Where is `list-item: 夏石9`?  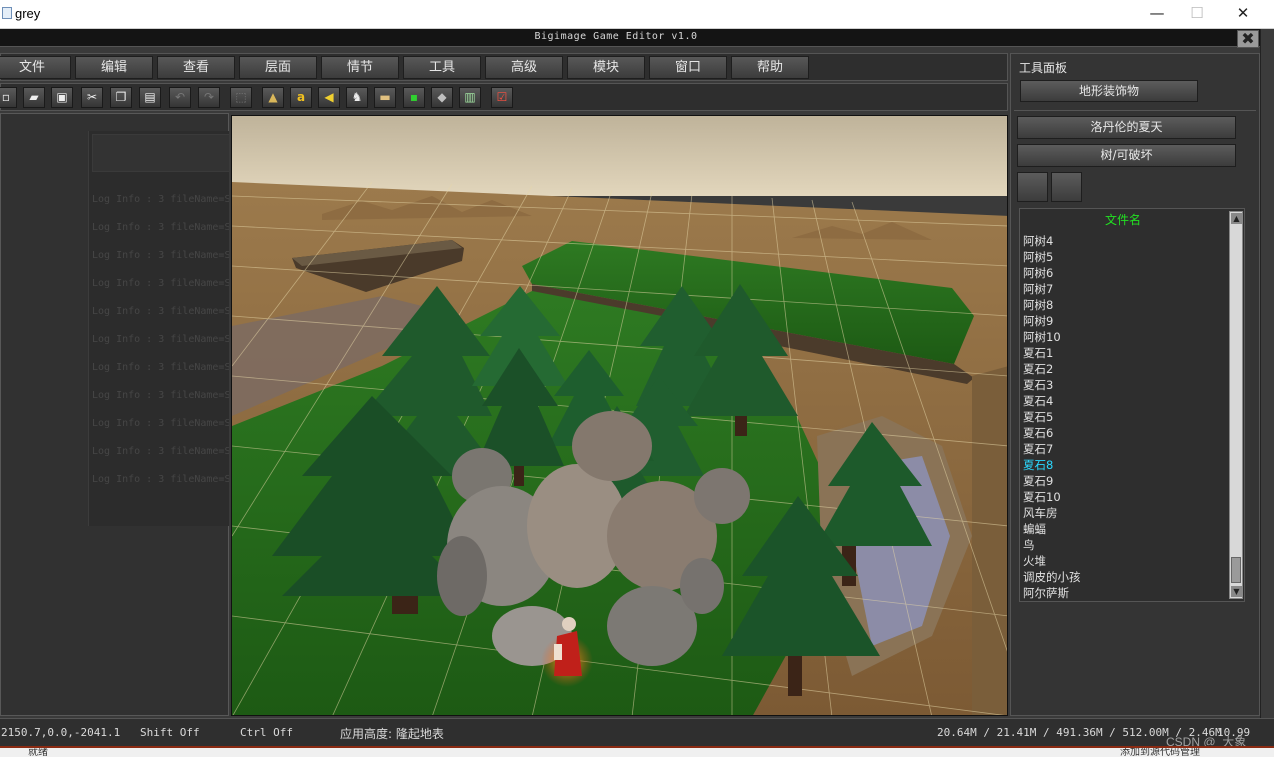 list-item: 夏石9 is located at coordinates (1038, 481).